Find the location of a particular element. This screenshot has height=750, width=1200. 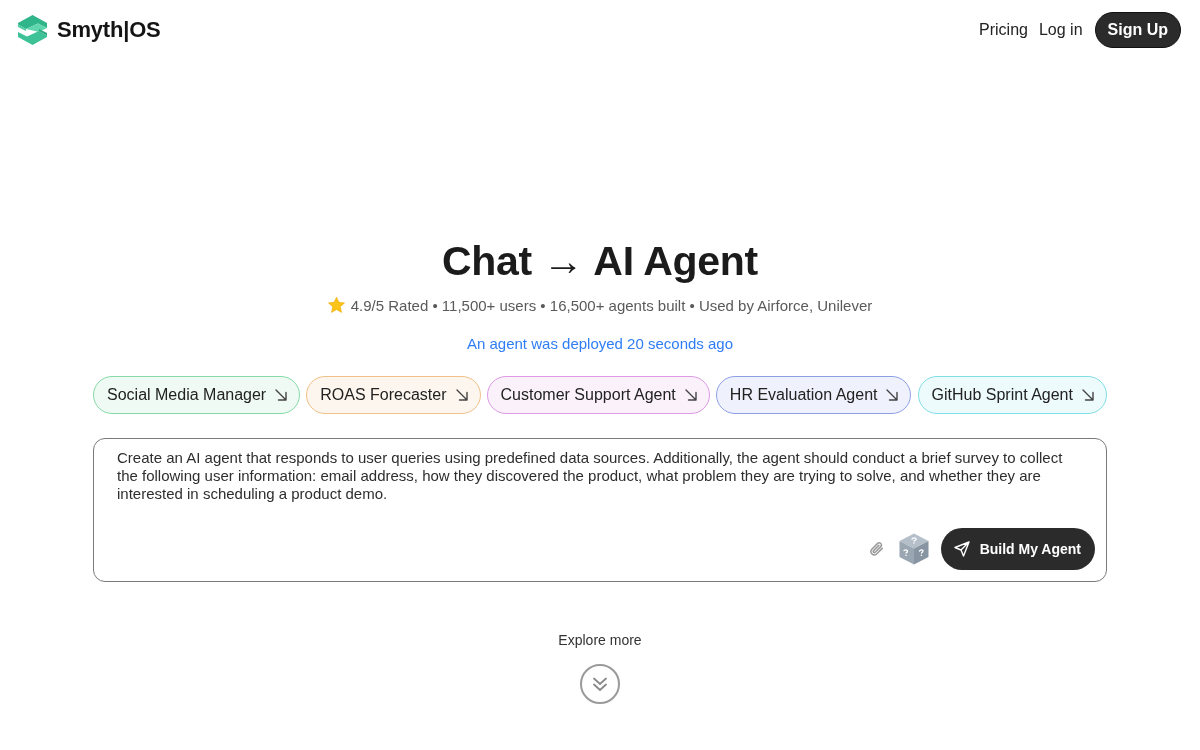

sign-up-button: Sign Up is located at coordinates (1137, 30).